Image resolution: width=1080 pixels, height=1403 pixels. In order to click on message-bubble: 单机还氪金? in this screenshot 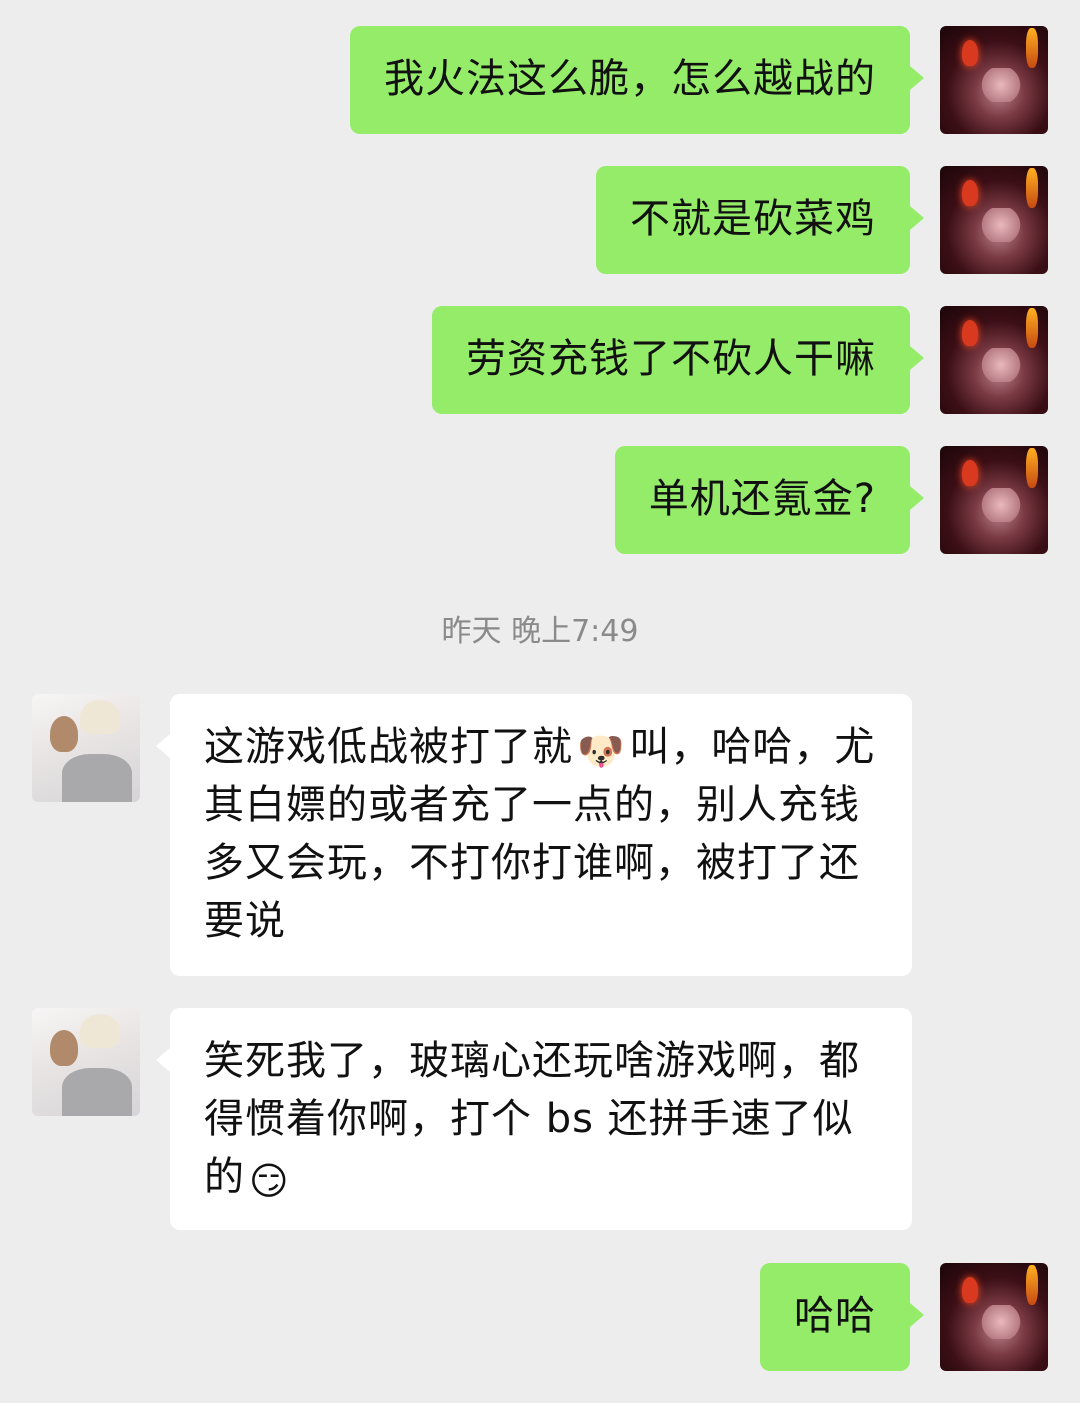, I will do `click(769, 500)`.